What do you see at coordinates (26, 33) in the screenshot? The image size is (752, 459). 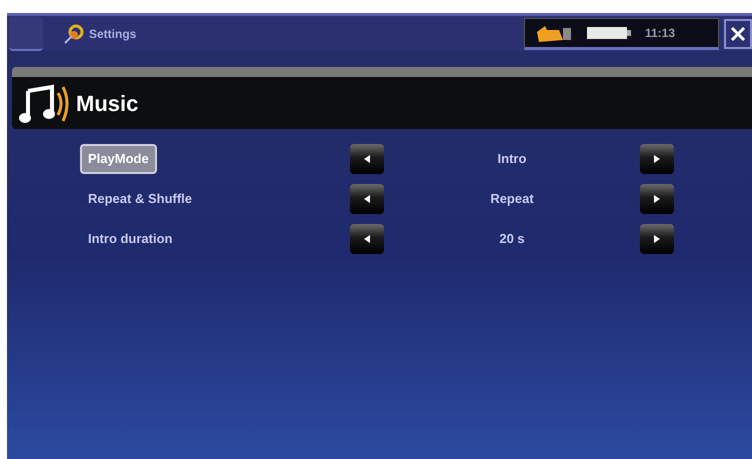 I see `home-button` at bounding box center [26, 33].